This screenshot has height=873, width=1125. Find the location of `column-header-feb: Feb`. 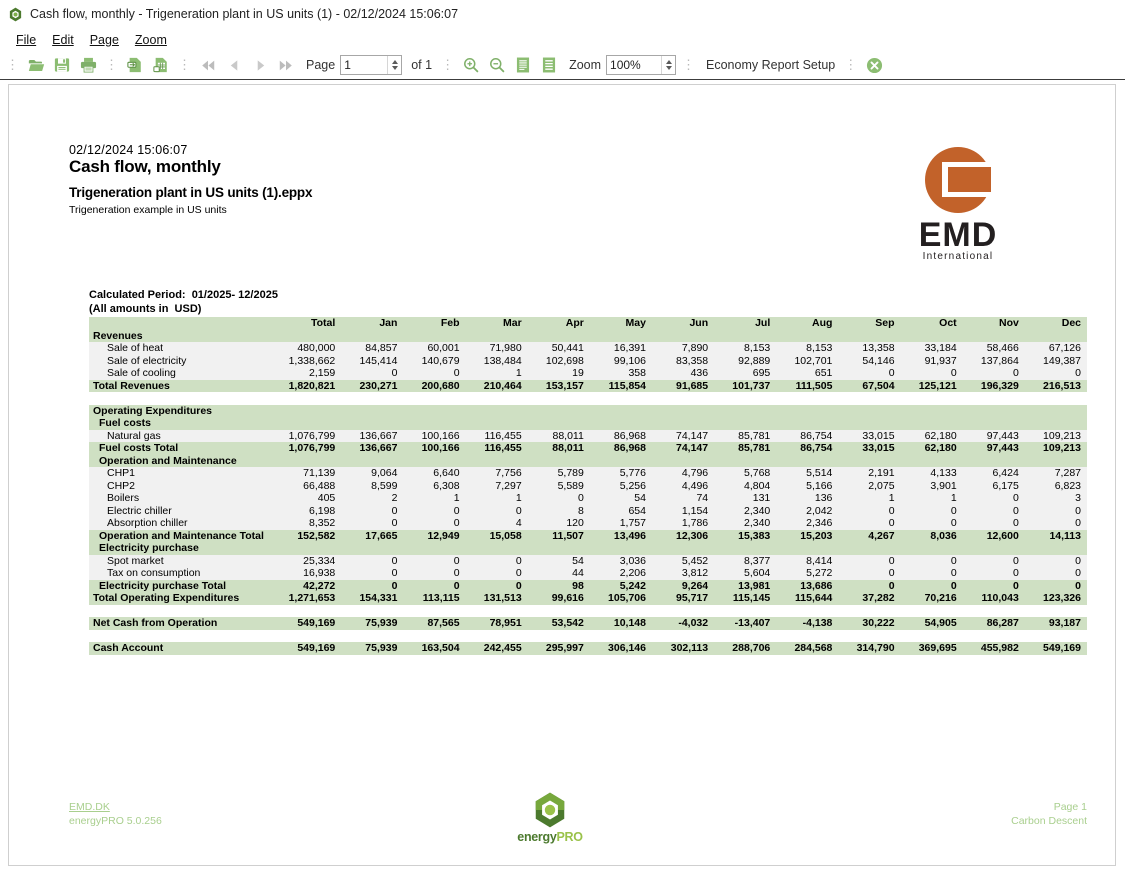

column-header-feb: Feb is located at coordinates (434, 323).